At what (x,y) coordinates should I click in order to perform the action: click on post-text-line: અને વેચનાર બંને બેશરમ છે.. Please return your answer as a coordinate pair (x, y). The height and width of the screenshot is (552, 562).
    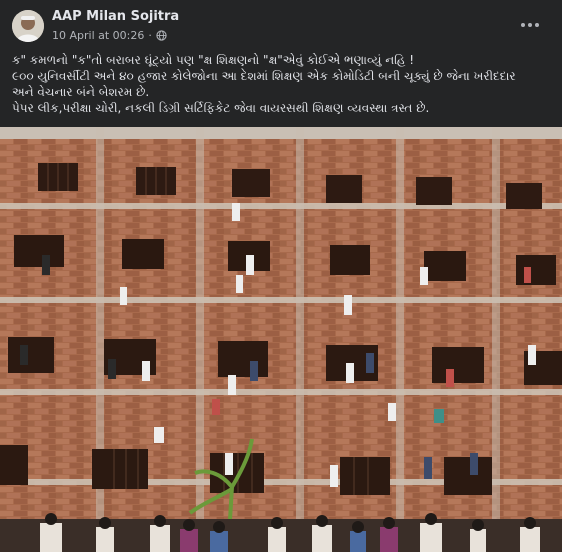
    Looking at the image, I should click on (81, 92).